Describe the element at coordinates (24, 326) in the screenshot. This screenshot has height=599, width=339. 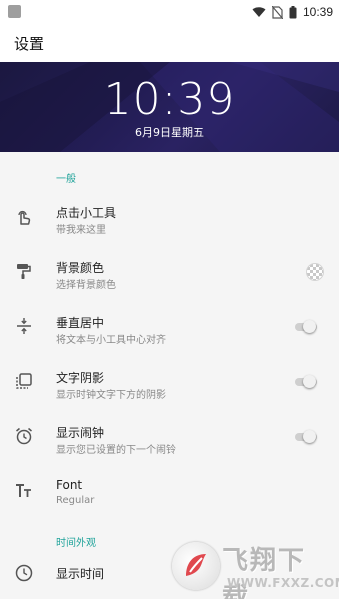
I see `vertical-center-icon` at that location.